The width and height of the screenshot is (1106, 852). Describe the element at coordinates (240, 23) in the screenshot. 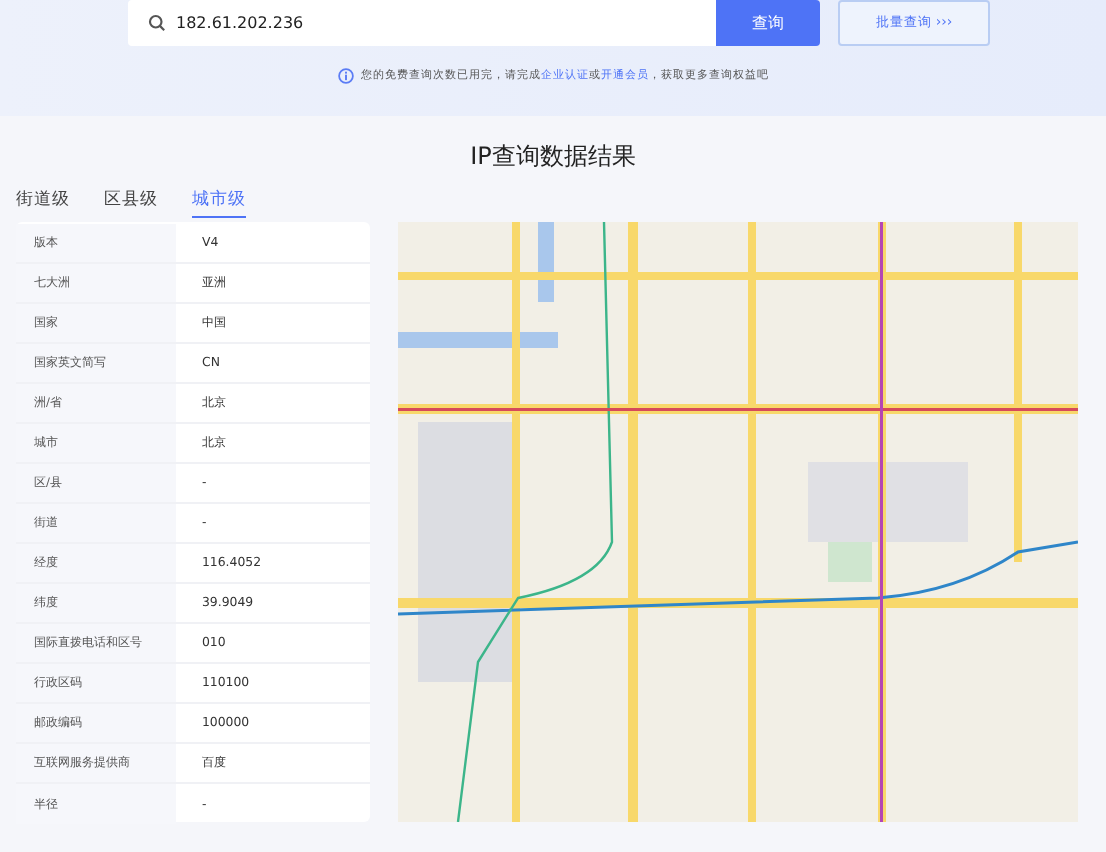

I see `search-input-text: 182.61.202.236` at that location.